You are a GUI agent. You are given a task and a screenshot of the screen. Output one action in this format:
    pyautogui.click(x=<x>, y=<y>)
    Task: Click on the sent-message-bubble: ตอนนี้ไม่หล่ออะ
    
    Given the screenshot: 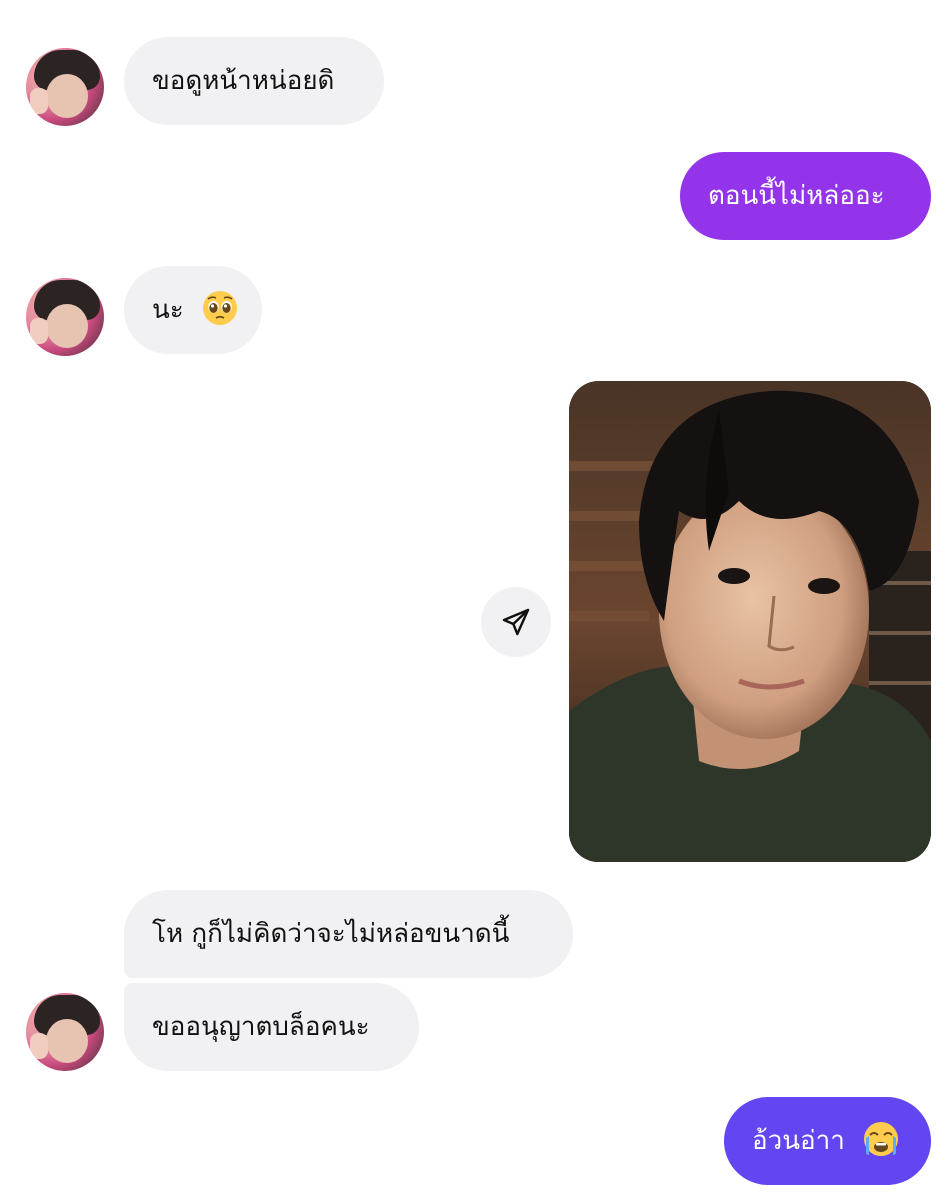 What is the action you would take?
    pyautogui.click(x=805, y=196)
    